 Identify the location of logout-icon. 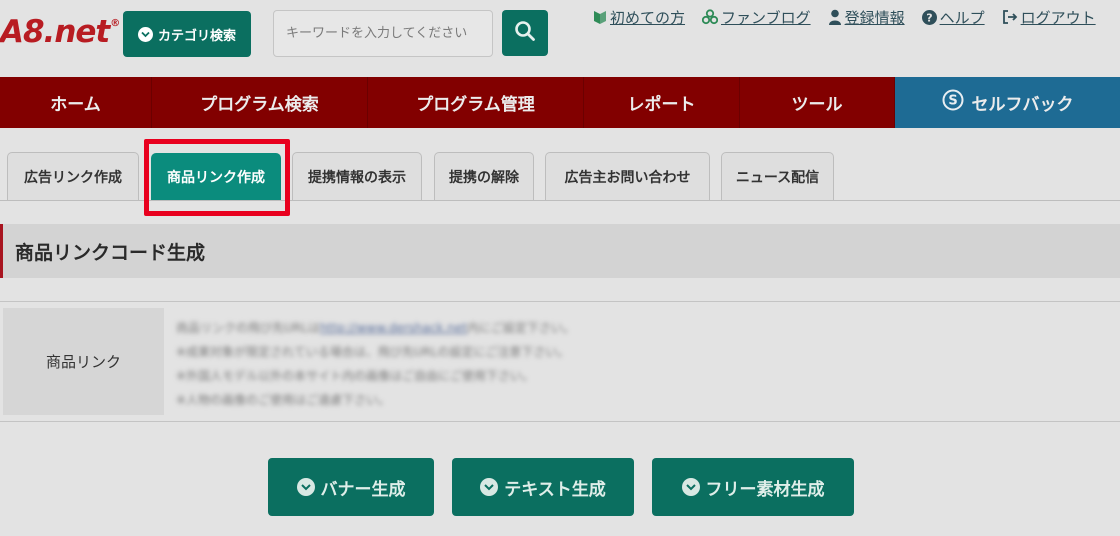
(1010, 17).